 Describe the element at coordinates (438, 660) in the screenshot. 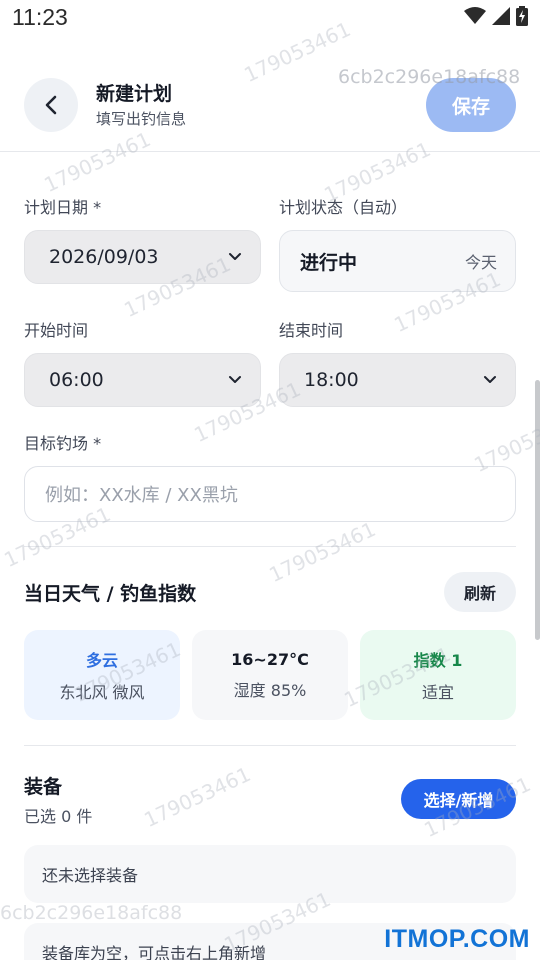

I see `fishing-index: 指数 1` at that location.